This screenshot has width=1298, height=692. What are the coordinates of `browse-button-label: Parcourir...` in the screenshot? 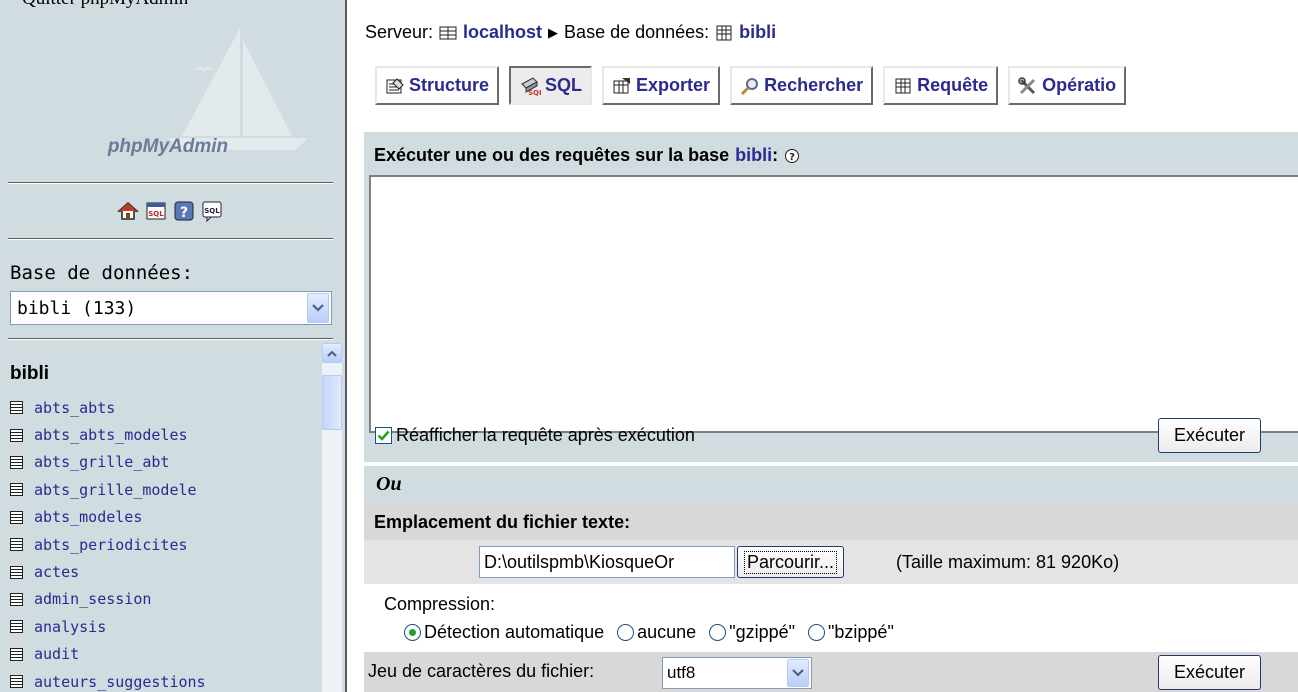 It's located at (791, 562).